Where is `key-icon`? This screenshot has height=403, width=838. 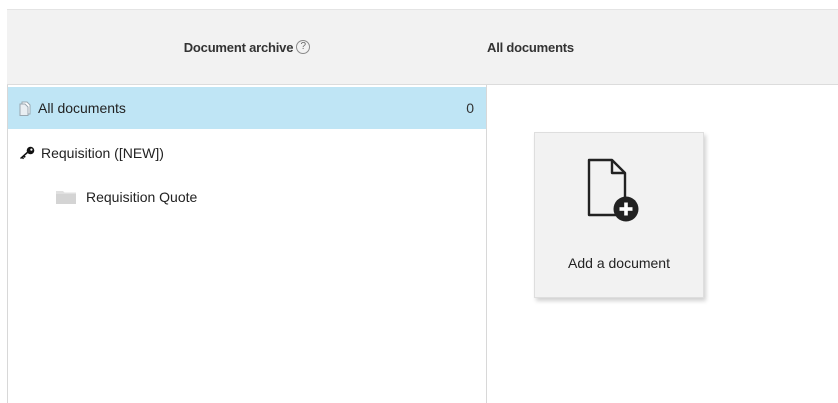
key-icon is located at coordinates (27, 153).